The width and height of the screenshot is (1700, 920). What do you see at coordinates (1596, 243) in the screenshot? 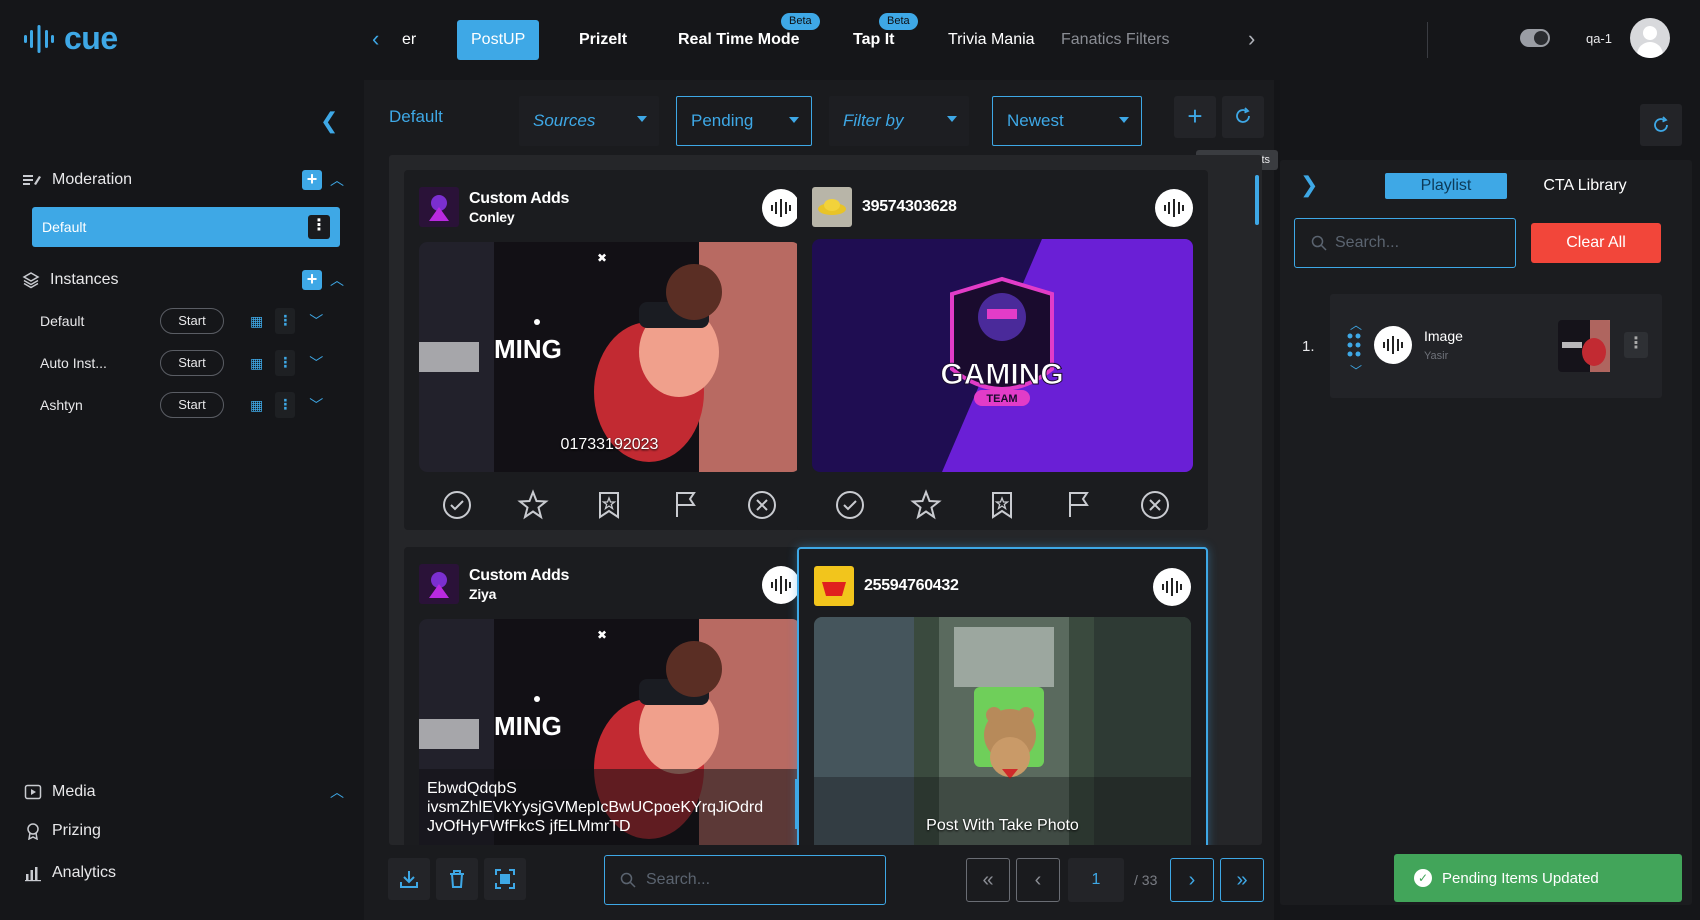
I see `clear-all-button: Clear All` at bounding box center [1596, 243].